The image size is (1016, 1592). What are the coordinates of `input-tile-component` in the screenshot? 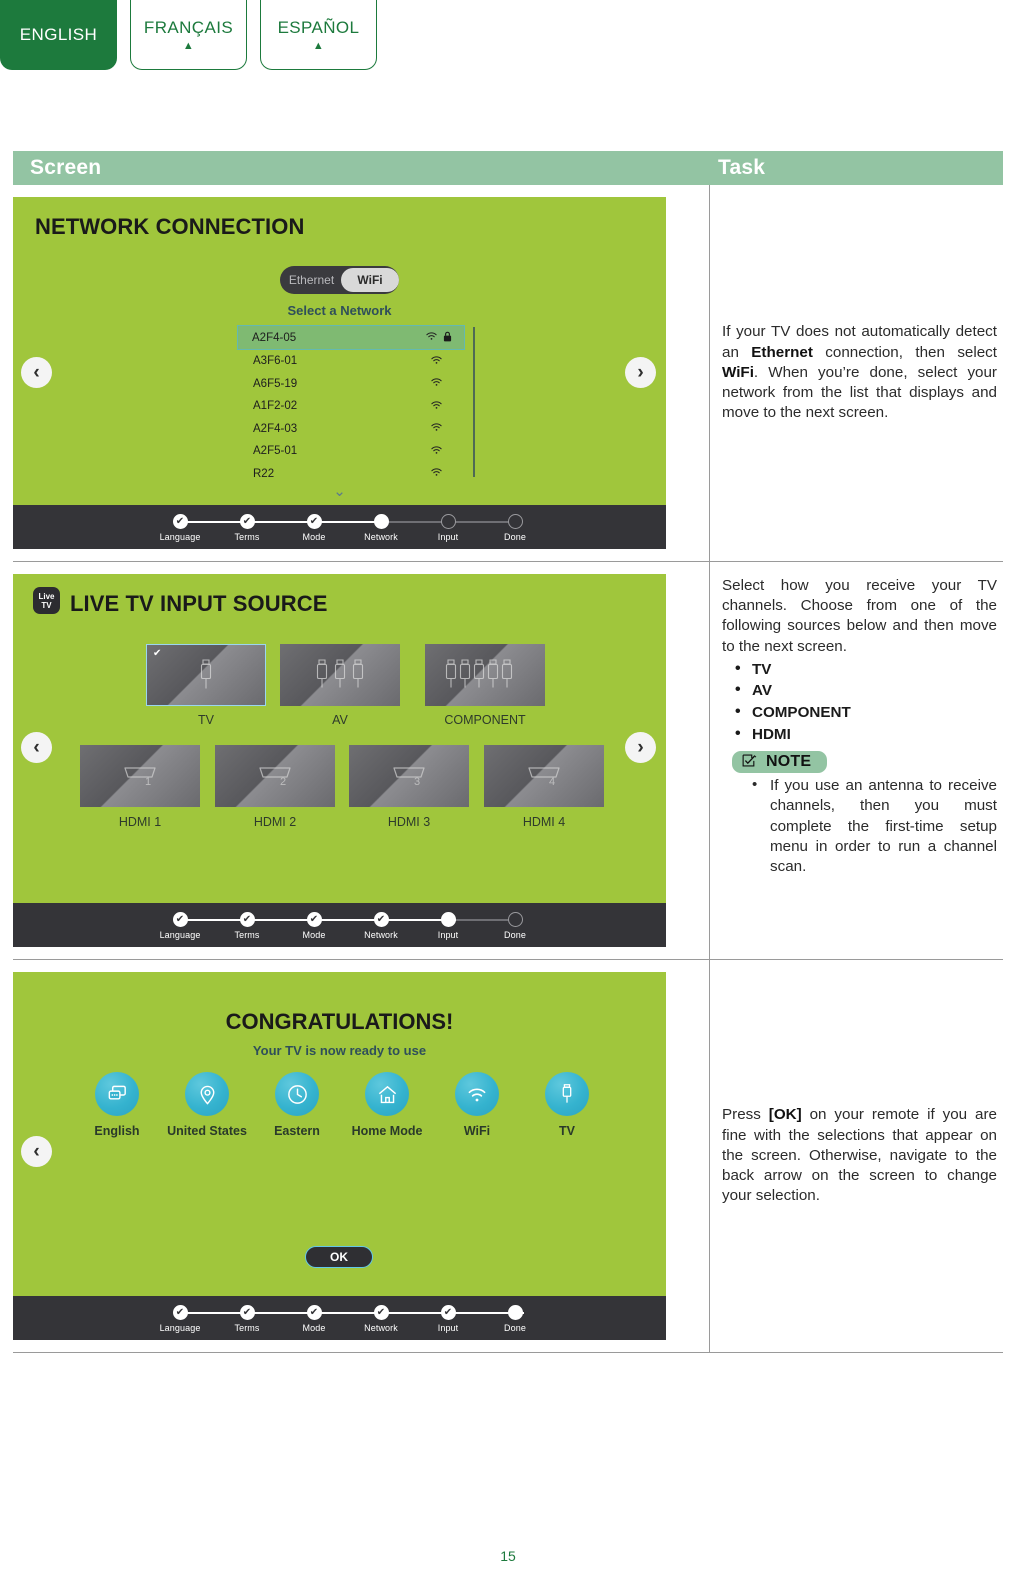 It's located at (485, 675).